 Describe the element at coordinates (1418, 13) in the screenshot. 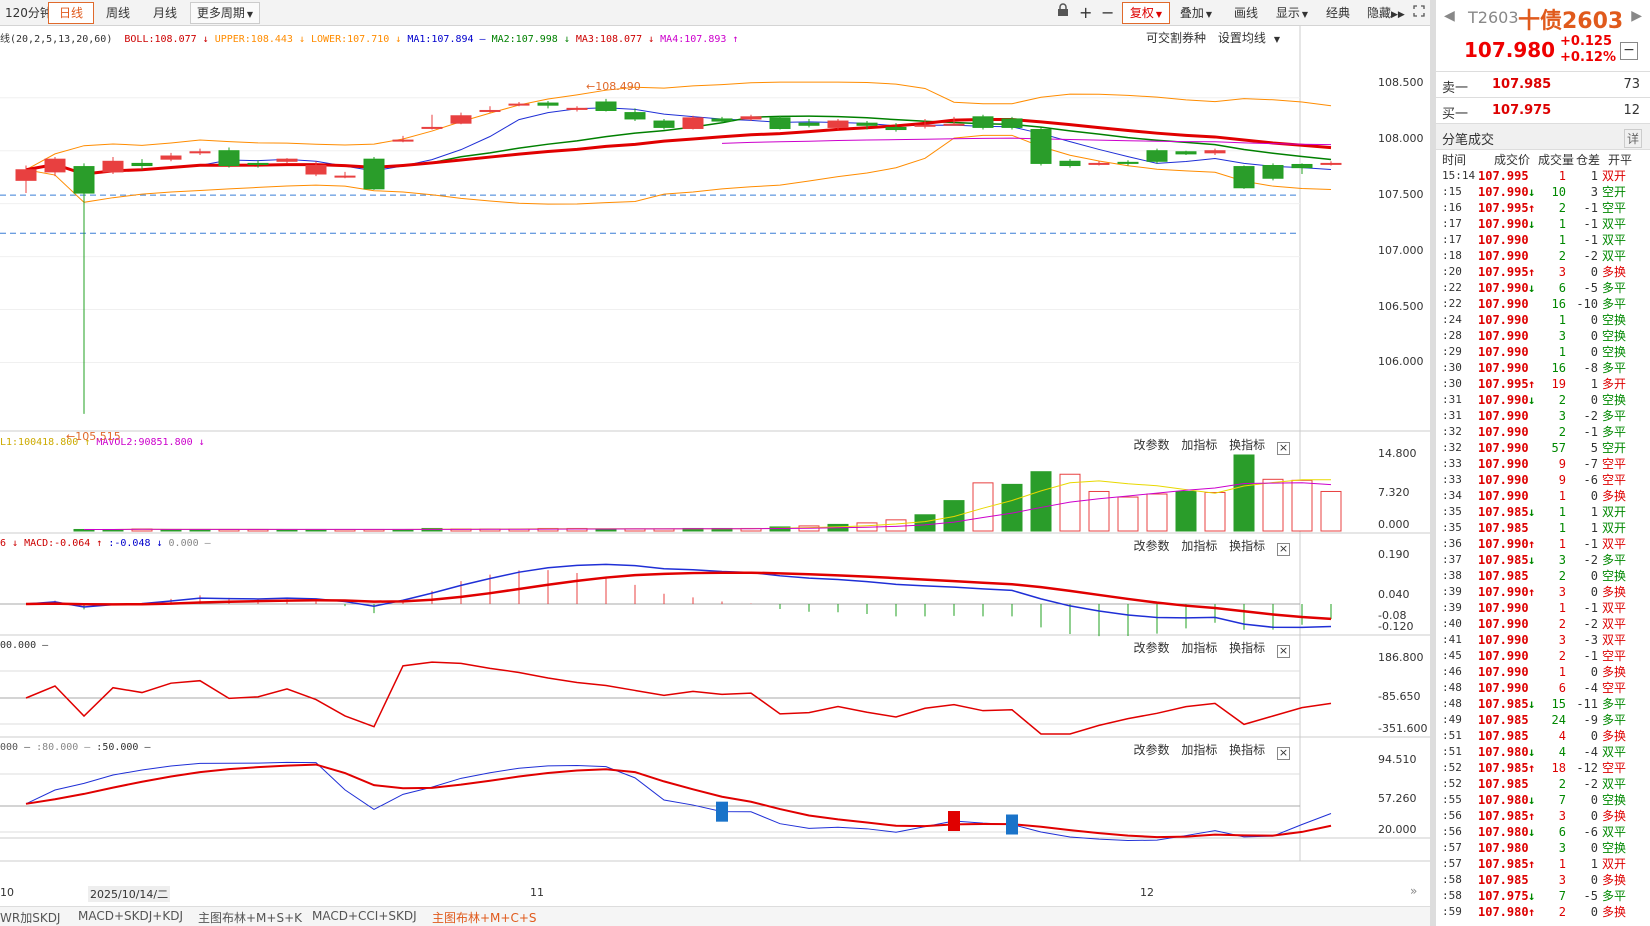

I see `fullscreen-icon` at that location.